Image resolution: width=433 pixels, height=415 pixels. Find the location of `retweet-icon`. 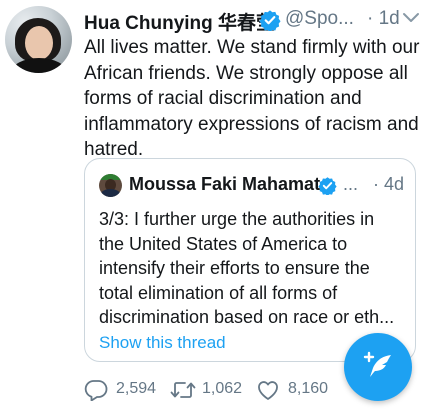

retweet-icon is located at coordinates (183, 390).